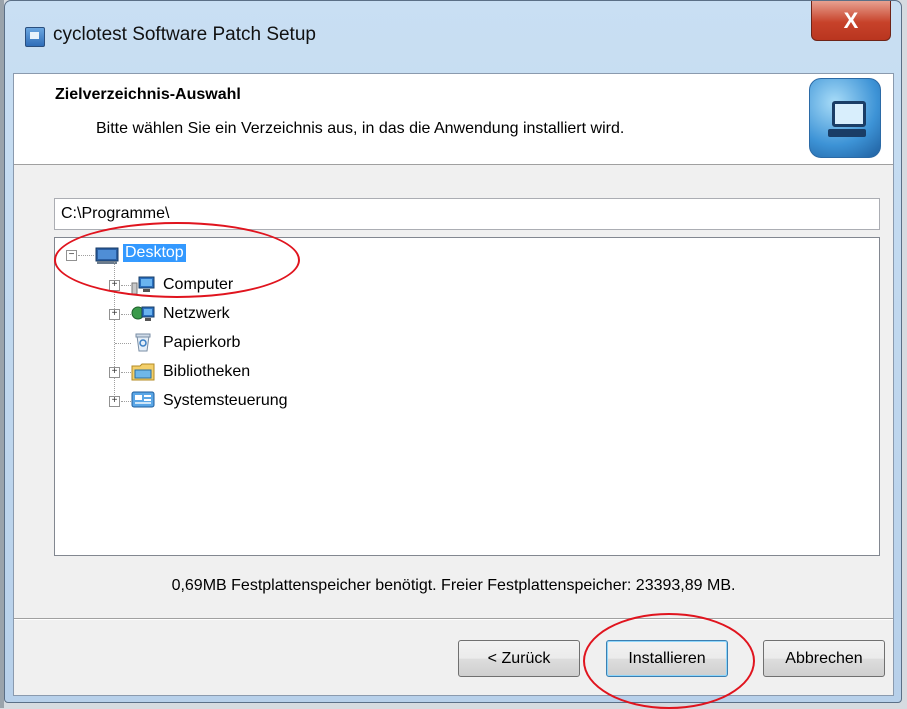 This screenshot has width=907, height=709. I want to click on network-icon, so click(143, 313).